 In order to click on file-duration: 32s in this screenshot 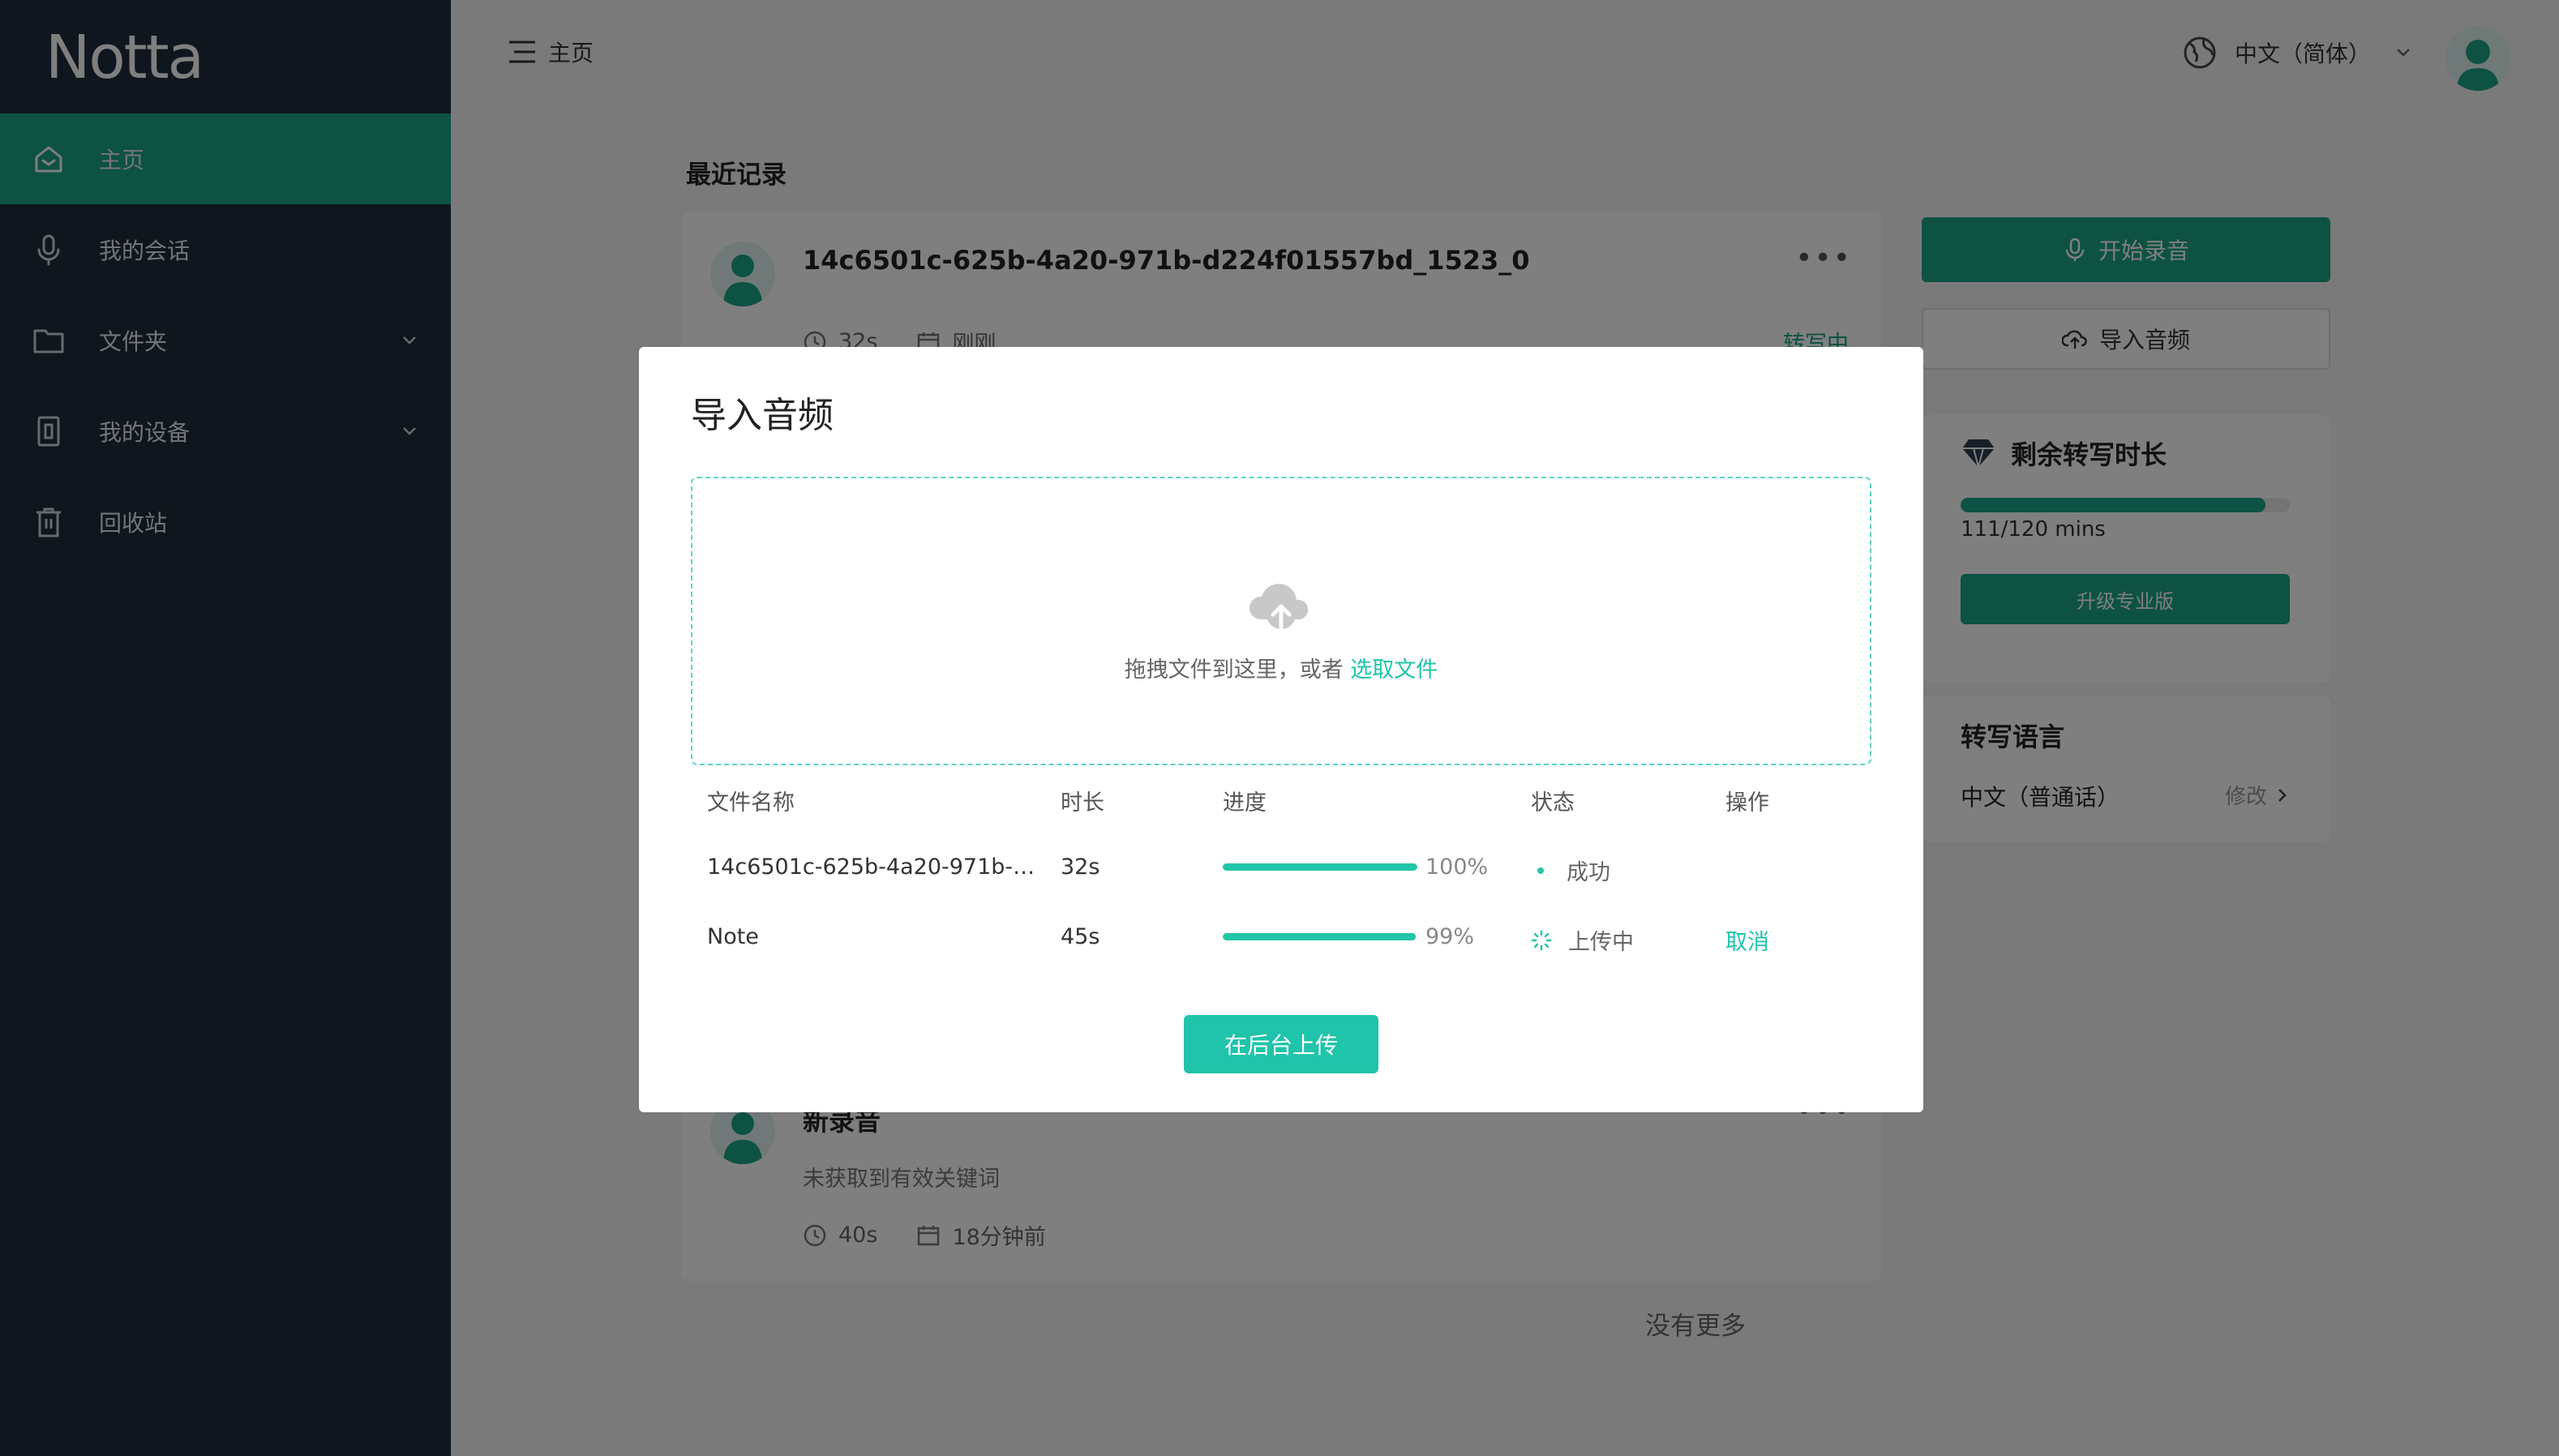, I will do `click(1080, 867)`.